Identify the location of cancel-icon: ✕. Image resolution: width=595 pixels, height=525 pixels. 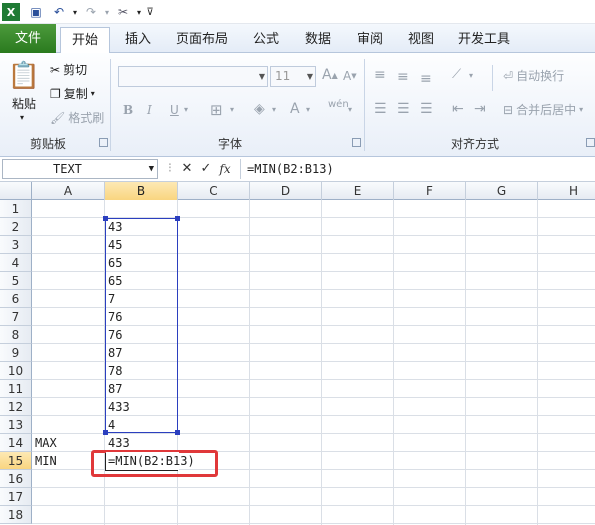
(187, 169).